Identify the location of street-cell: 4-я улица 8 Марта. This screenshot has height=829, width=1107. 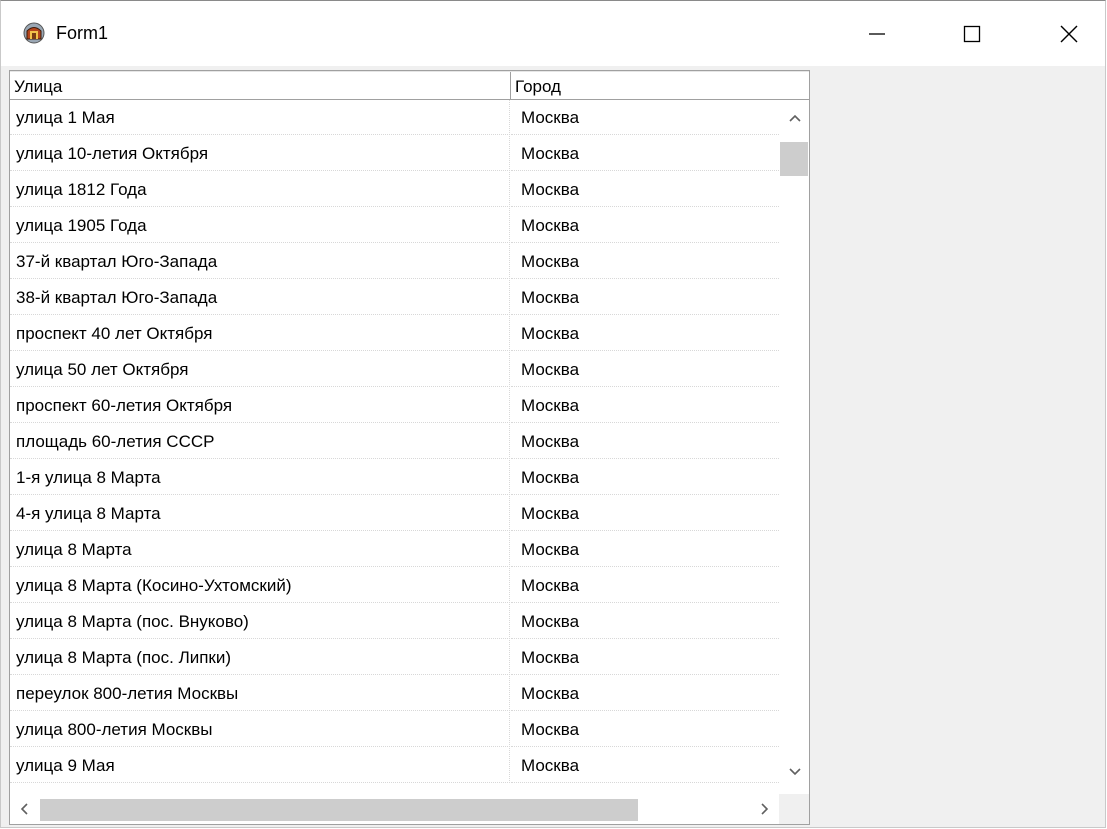
(260, 513).